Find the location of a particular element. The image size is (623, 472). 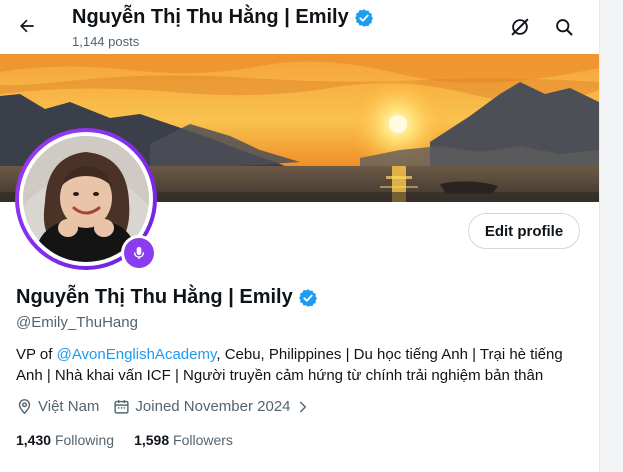

header-title: Nguyễn Thị Thu Hằng | Emily is located at coordinates (223, 17).